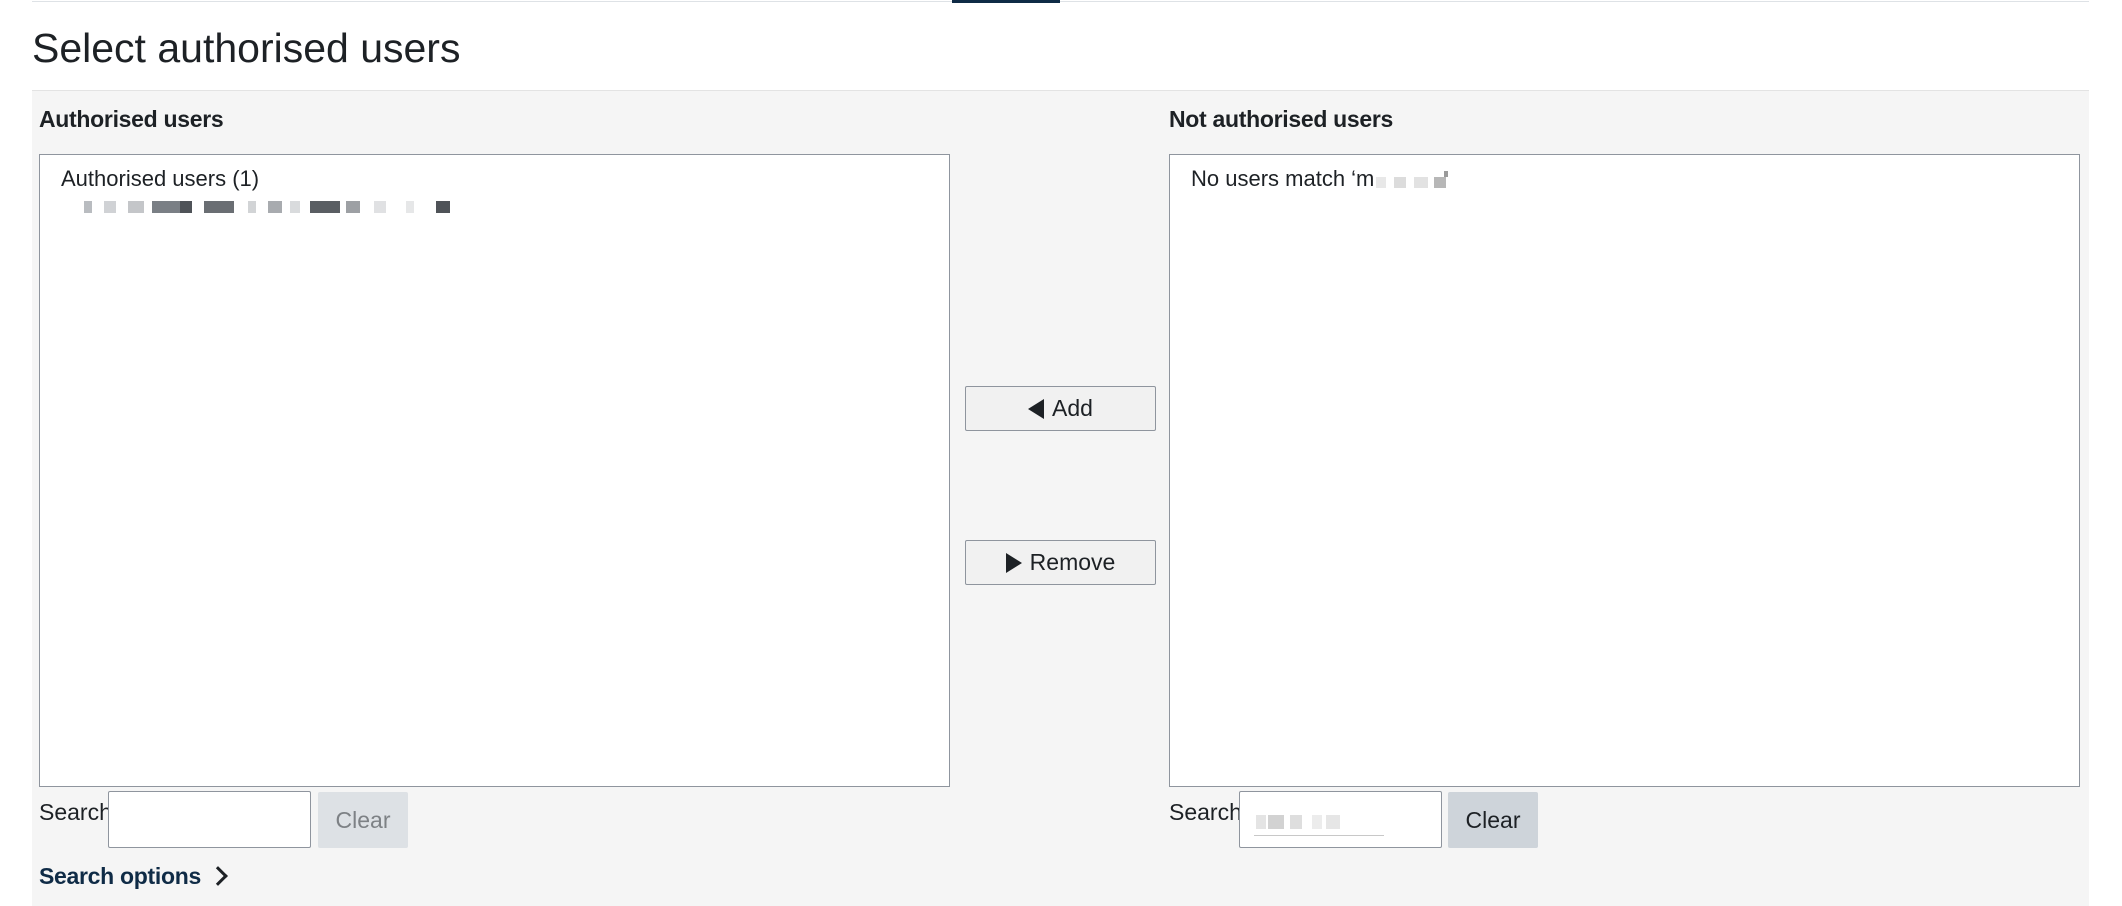 The width and height of the screenshot is (2122, 906). I want to click on chevron-right-icon, so click(218, 876).